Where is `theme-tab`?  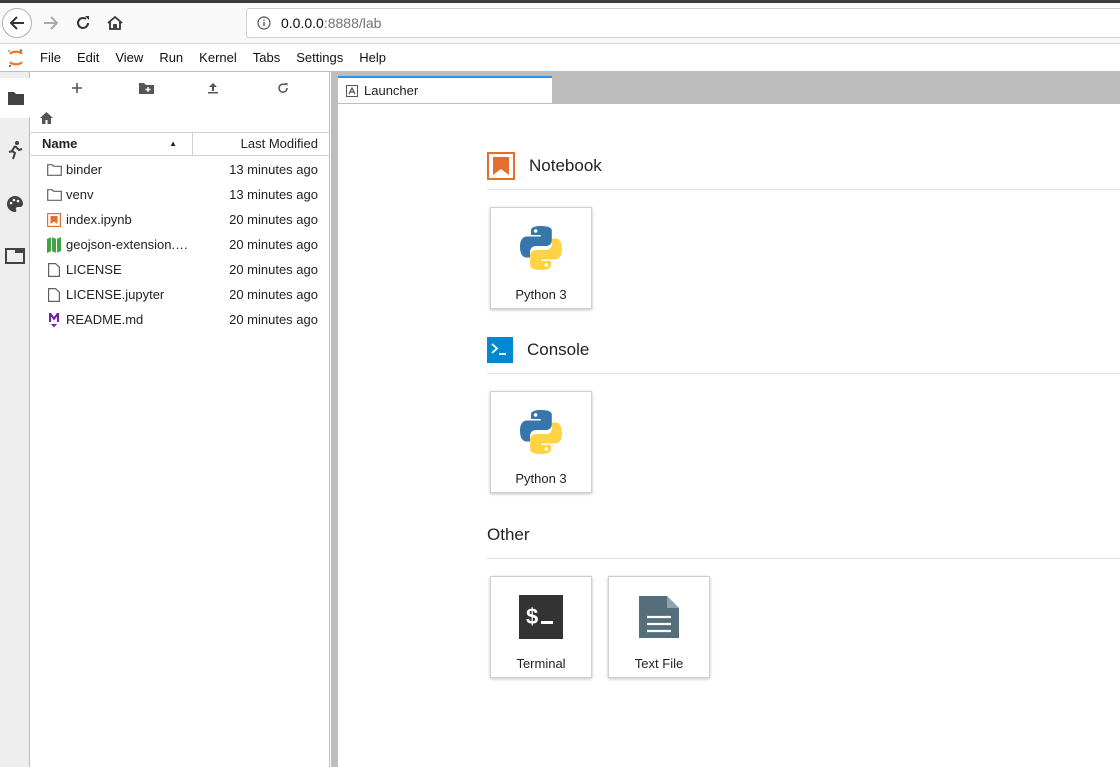 theme-tab is located at coordinates (15, 204).